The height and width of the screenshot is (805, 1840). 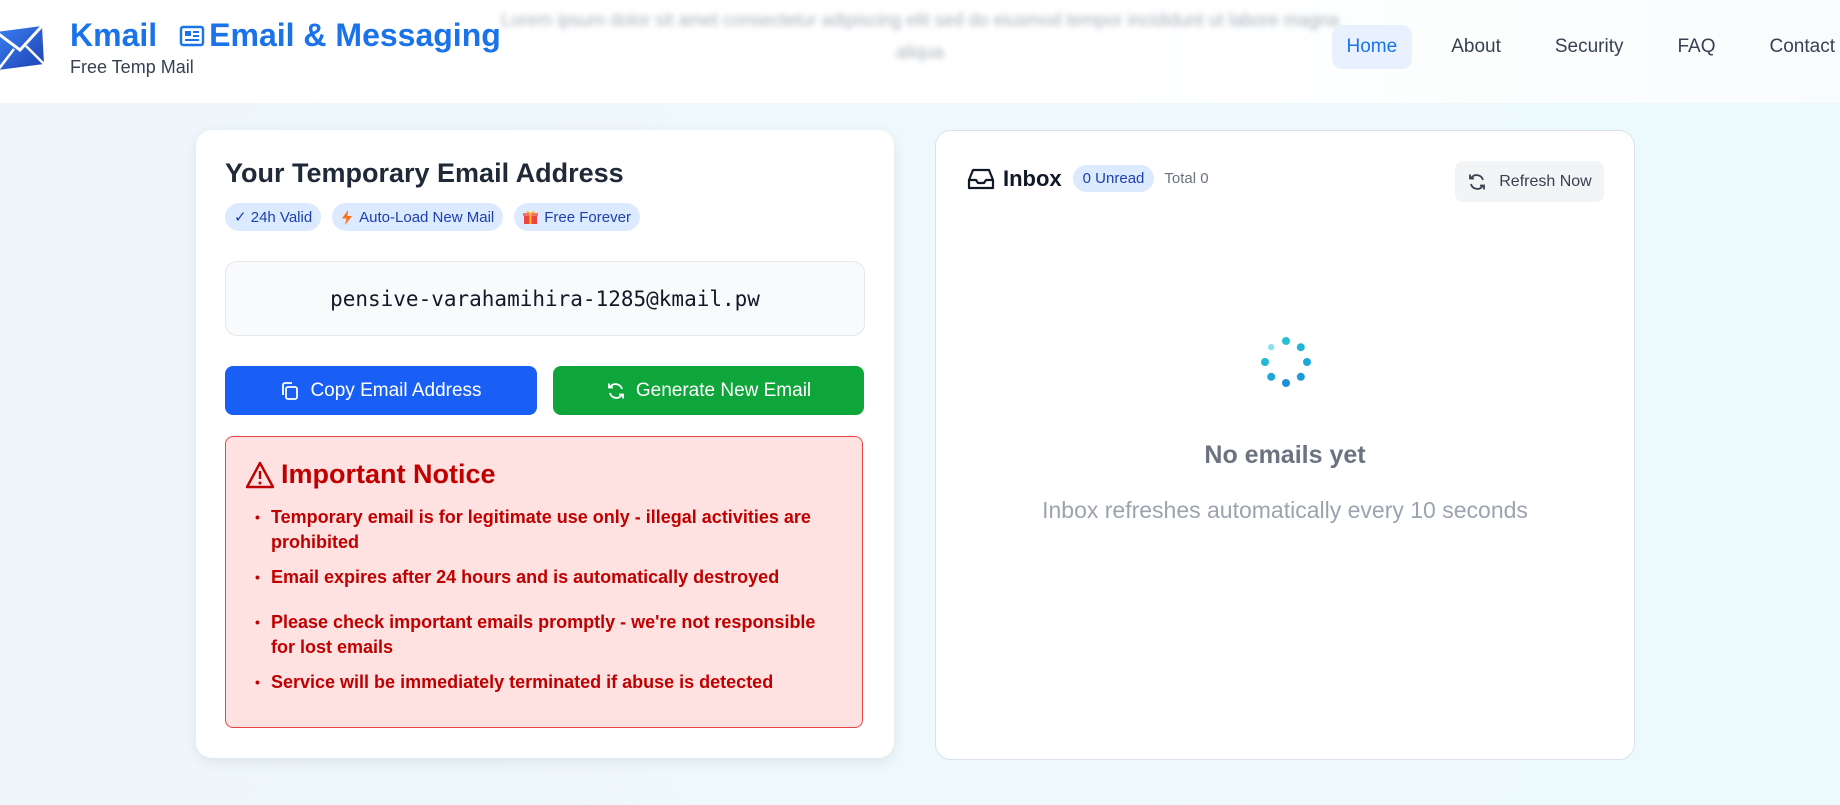 What do you see at coordinates (1032, 178) in the screenshot?
I see `inbox-title: Inbox` at bounding box center [1032, 178].